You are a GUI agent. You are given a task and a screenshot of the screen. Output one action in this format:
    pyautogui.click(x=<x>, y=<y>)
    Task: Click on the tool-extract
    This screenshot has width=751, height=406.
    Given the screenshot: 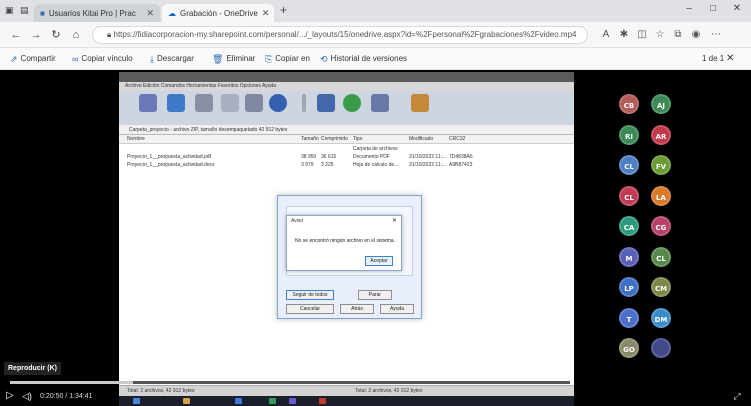 What is the action you would take?
    pyautogui.click(x=176, y=108)
    